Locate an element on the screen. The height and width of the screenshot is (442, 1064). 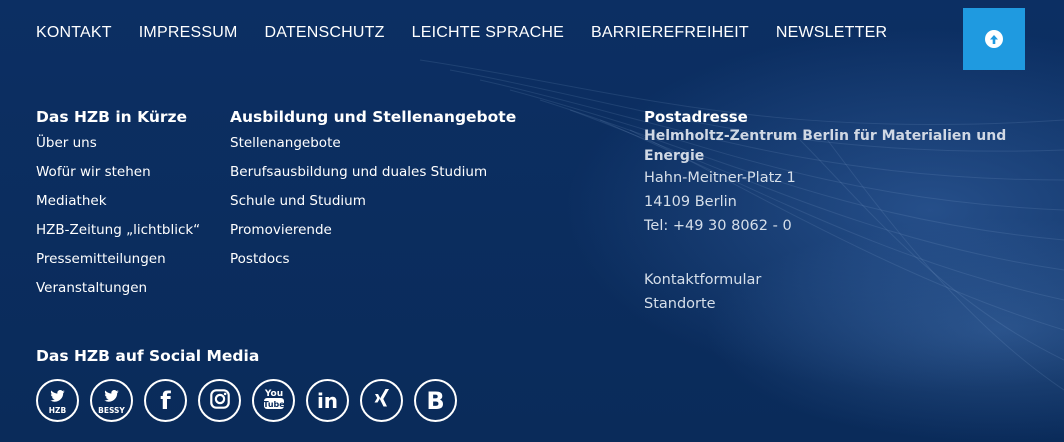
youtube-button: You Tube is located at coordinates (273, 400).